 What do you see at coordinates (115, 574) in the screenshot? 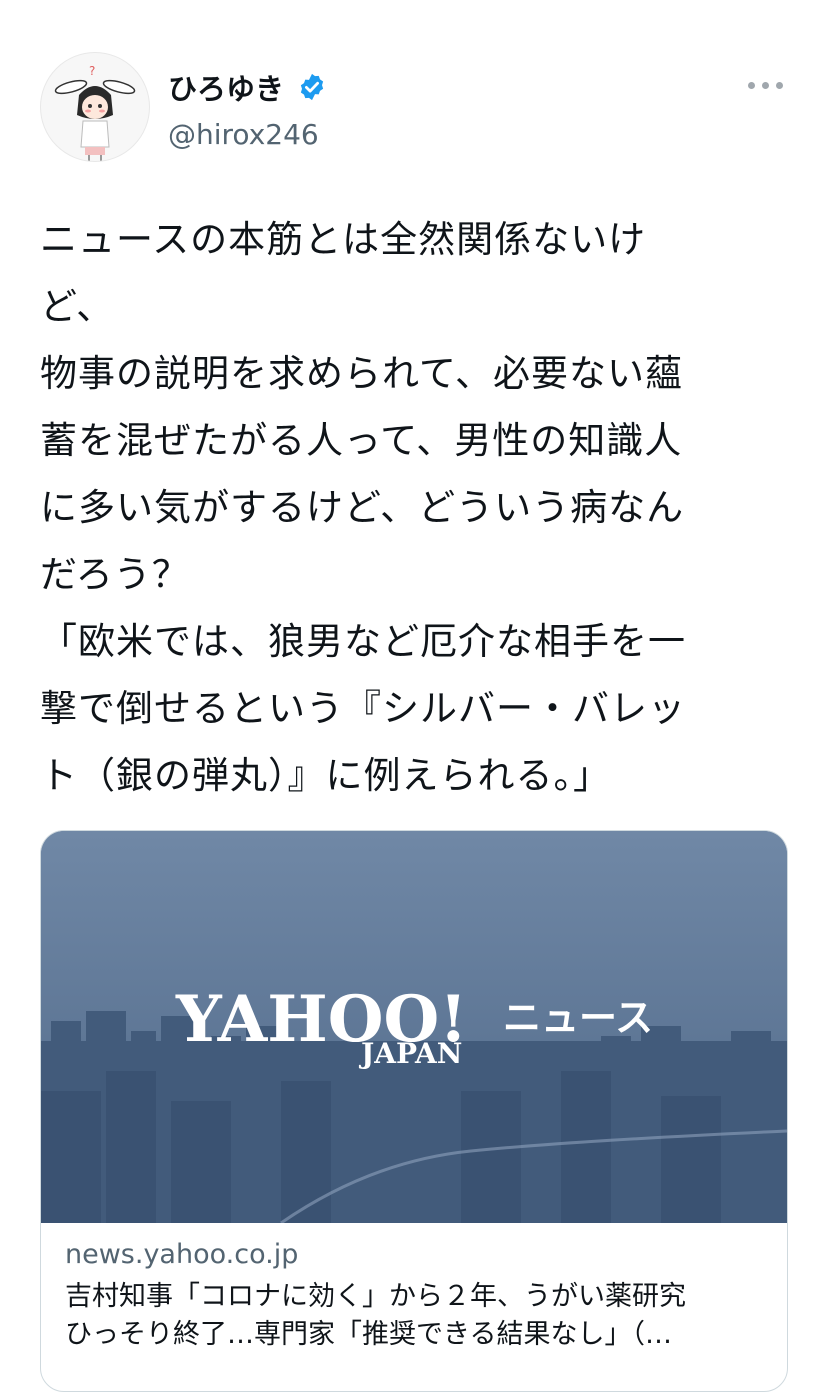
I see `tweet-text-line: だろう？` at bounding box center [115, 574].